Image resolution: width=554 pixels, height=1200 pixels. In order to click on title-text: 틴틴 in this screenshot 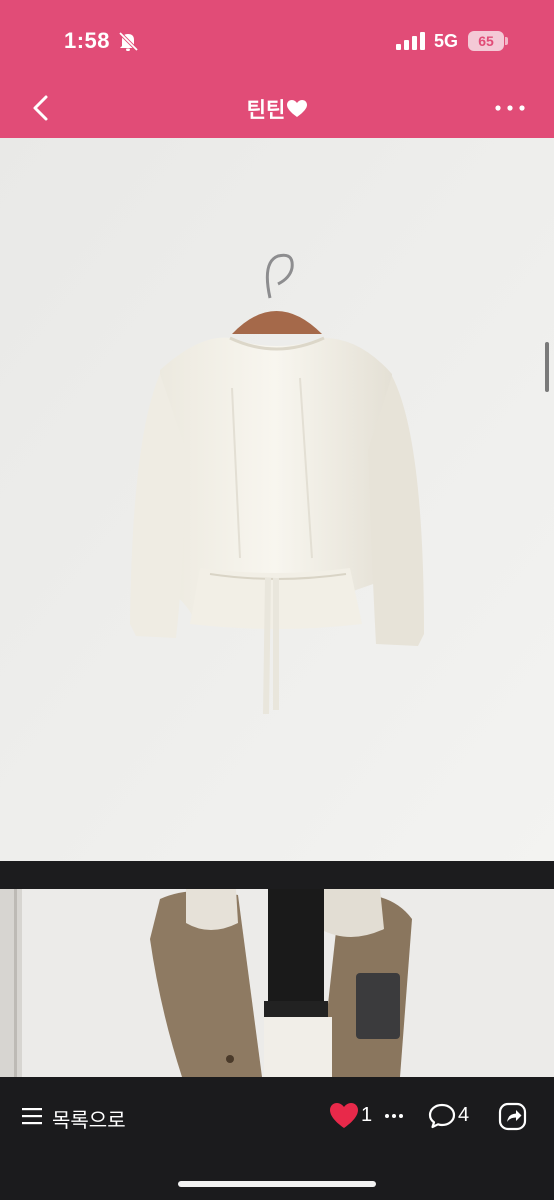, I will do `click(266, 110)`.